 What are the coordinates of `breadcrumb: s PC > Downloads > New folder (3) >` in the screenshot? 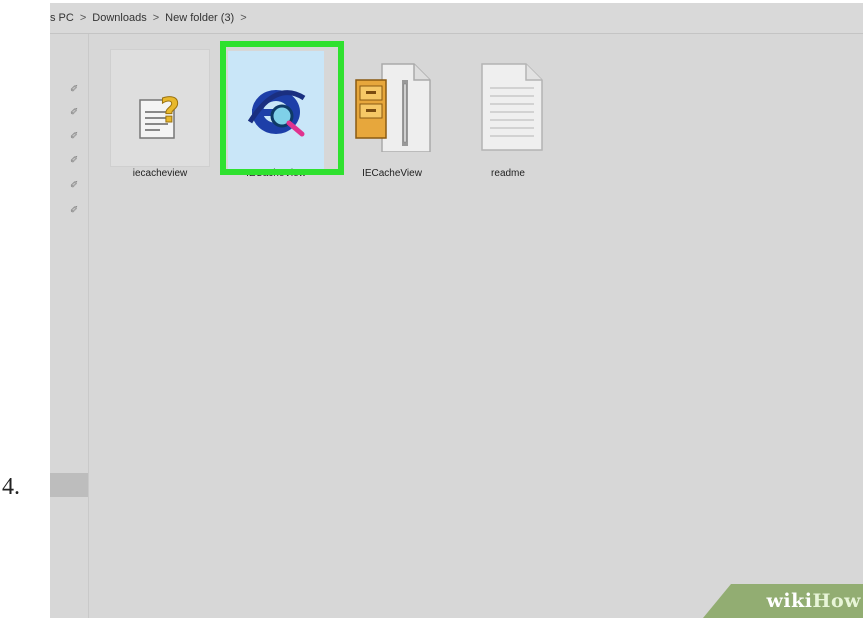 It's located at (456, 18).